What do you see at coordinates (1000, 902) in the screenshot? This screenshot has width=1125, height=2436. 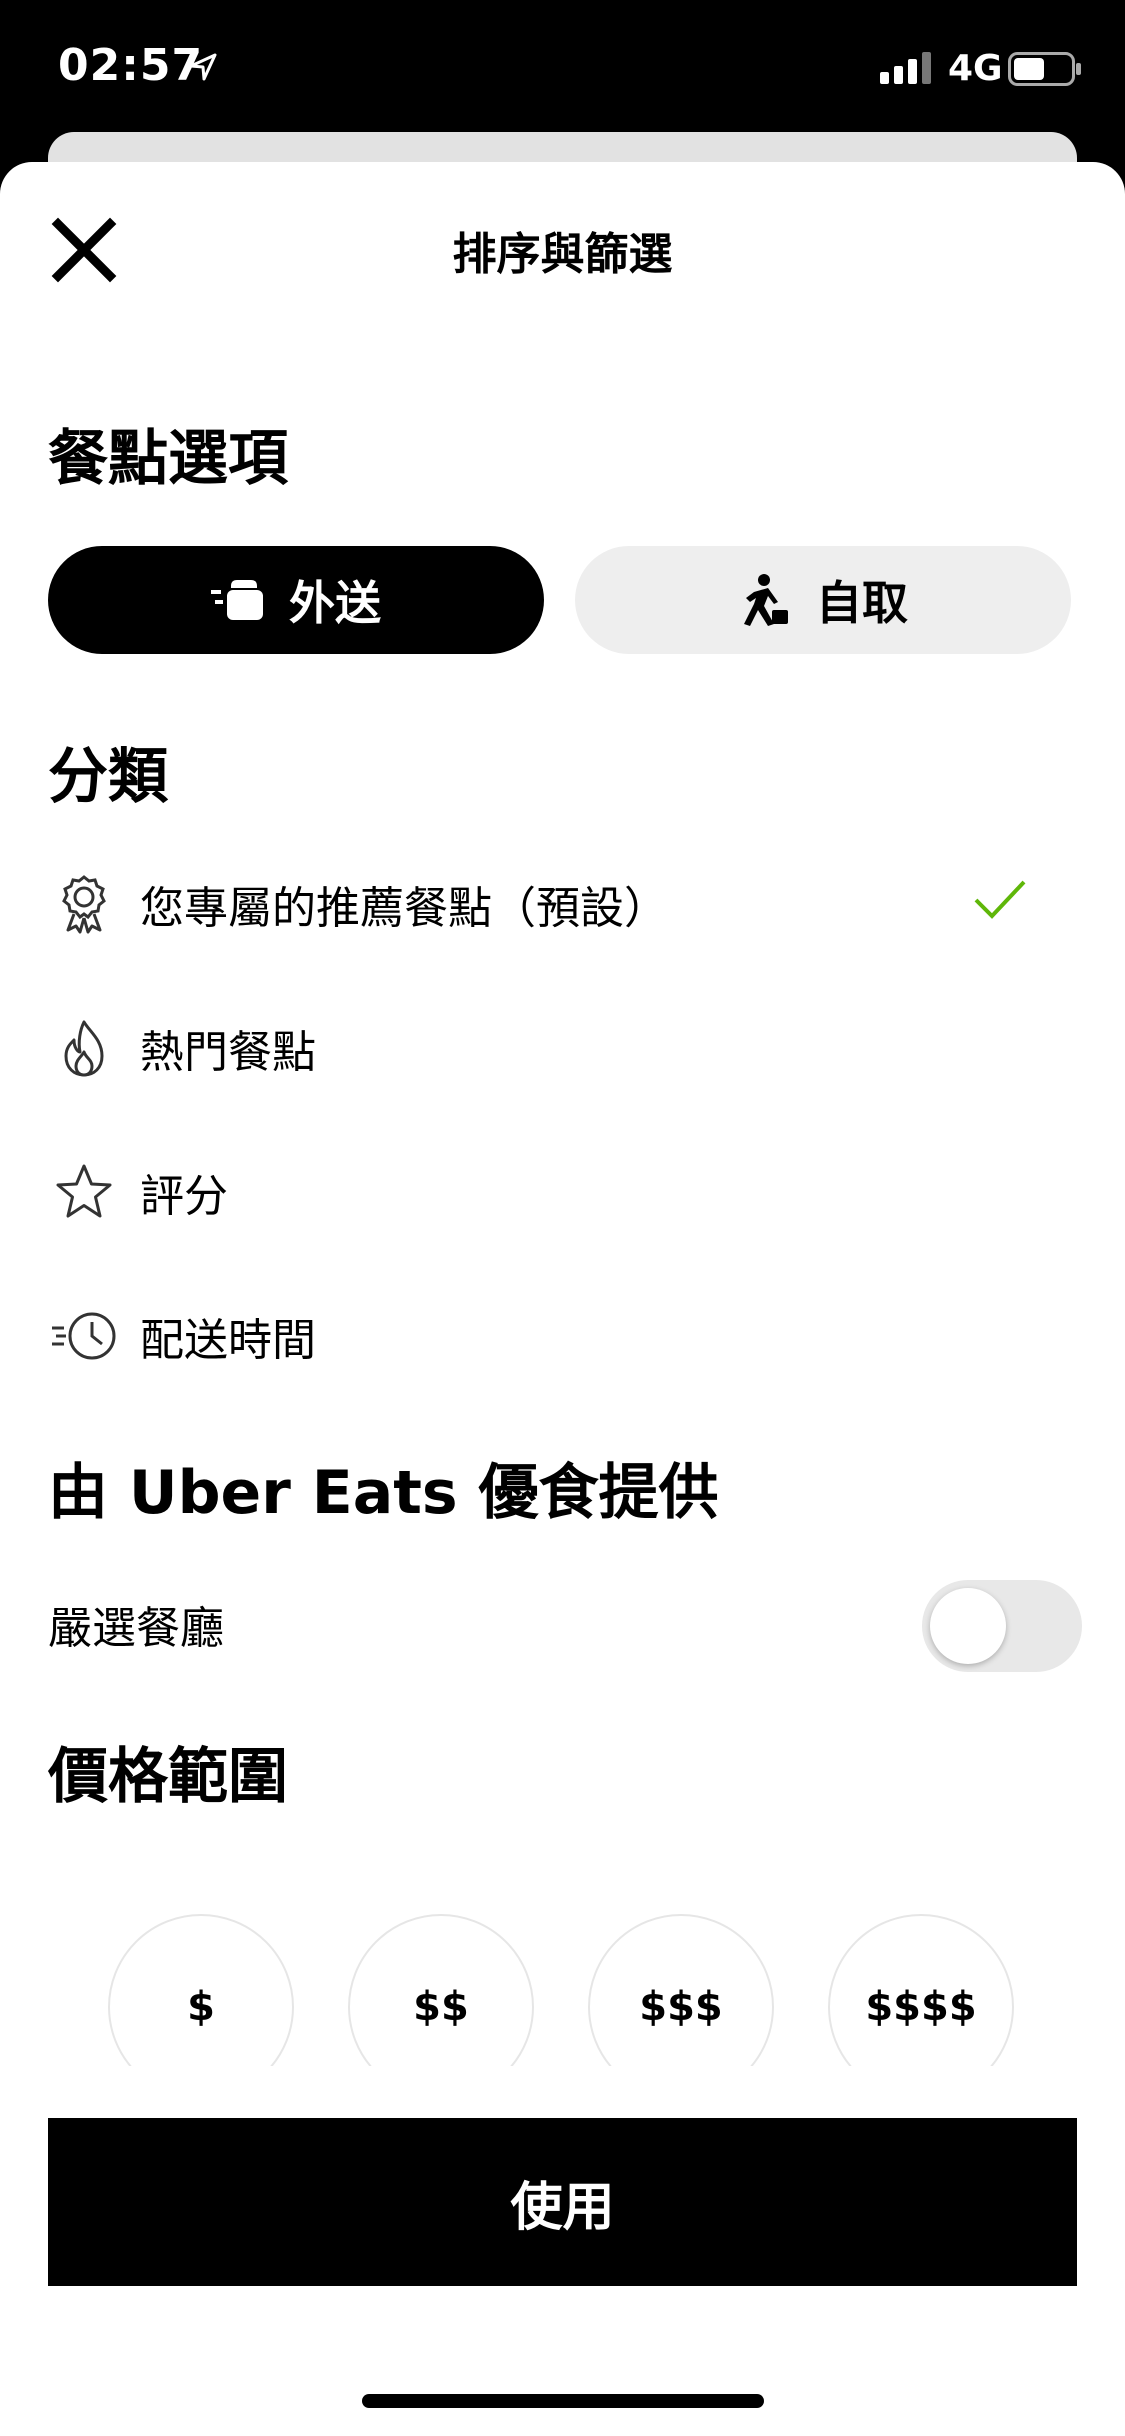 I see `checkmark-icon` at bounding box center [1000, 902].